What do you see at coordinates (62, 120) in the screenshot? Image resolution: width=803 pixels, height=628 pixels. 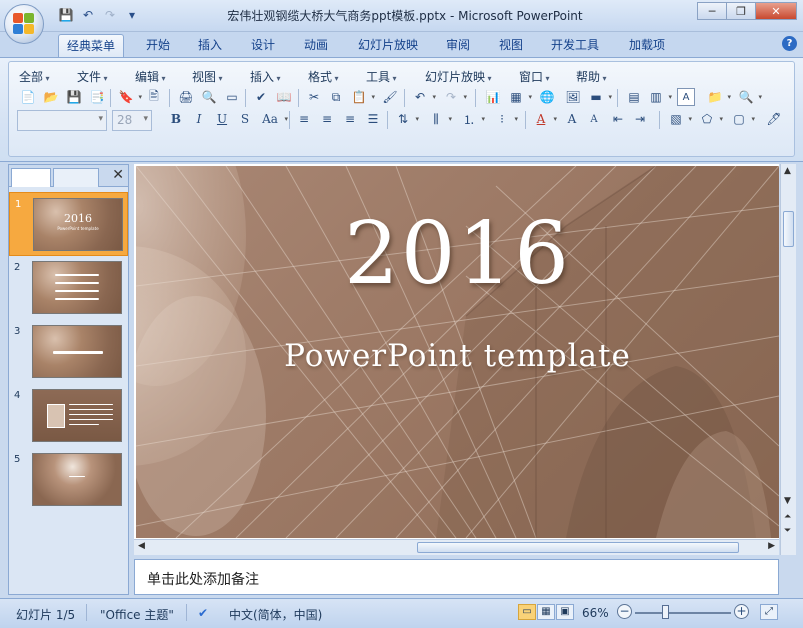 I see `font-name-box` at bounding box center [62, 120].